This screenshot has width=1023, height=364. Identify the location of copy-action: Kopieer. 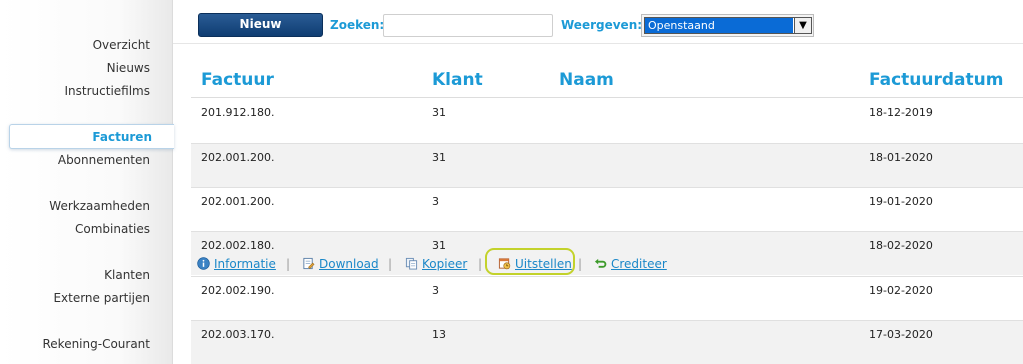
(436, 264).